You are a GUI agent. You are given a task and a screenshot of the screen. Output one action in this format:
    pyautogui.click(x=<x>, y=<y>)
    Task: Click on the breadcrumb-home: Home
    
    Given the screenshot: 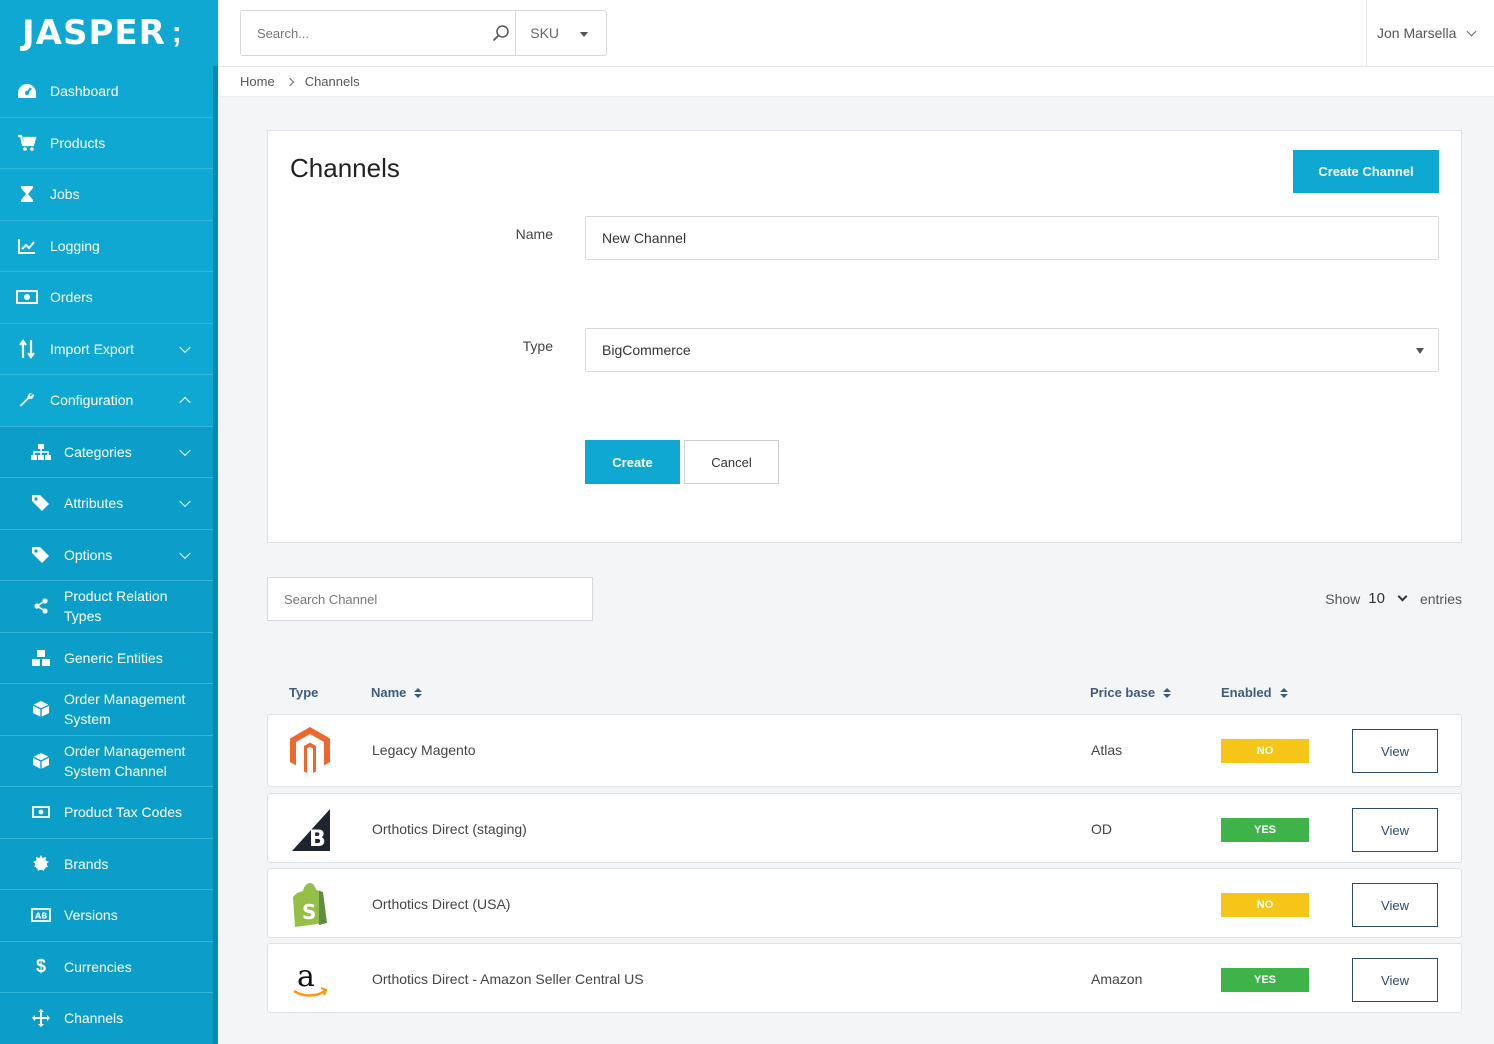 What is the action you would take?
    pyautogui.click(x=257, y=81)
    